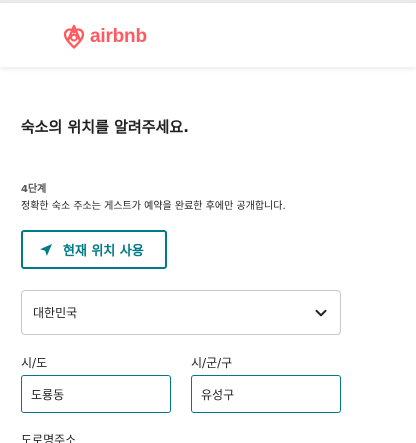 The height and width of the screenshot is (443, 416). Describe the element at coordinates (74, 36) in the screenshot. I see `airbnb-belo-icon` at that location.